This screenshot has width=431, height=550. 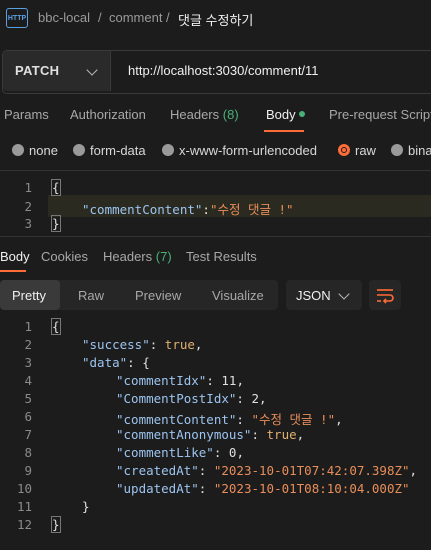 I want to click on response-tab-body: Body, so click(x=15, y=256).